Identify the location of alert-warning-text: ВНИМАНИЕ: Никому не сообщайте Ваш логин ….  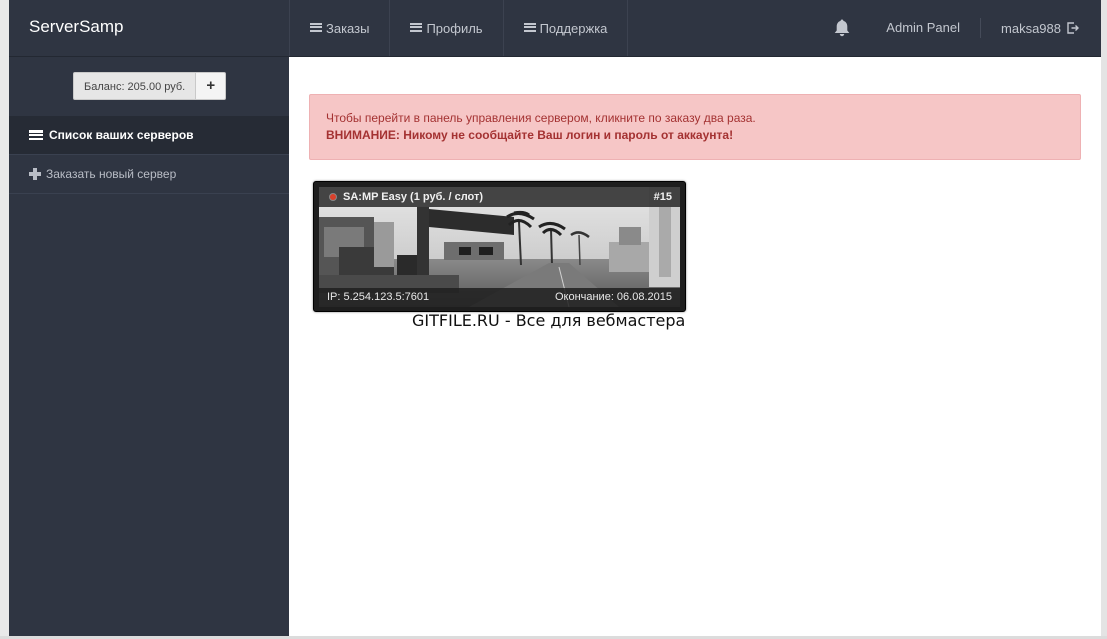
(530, 135).